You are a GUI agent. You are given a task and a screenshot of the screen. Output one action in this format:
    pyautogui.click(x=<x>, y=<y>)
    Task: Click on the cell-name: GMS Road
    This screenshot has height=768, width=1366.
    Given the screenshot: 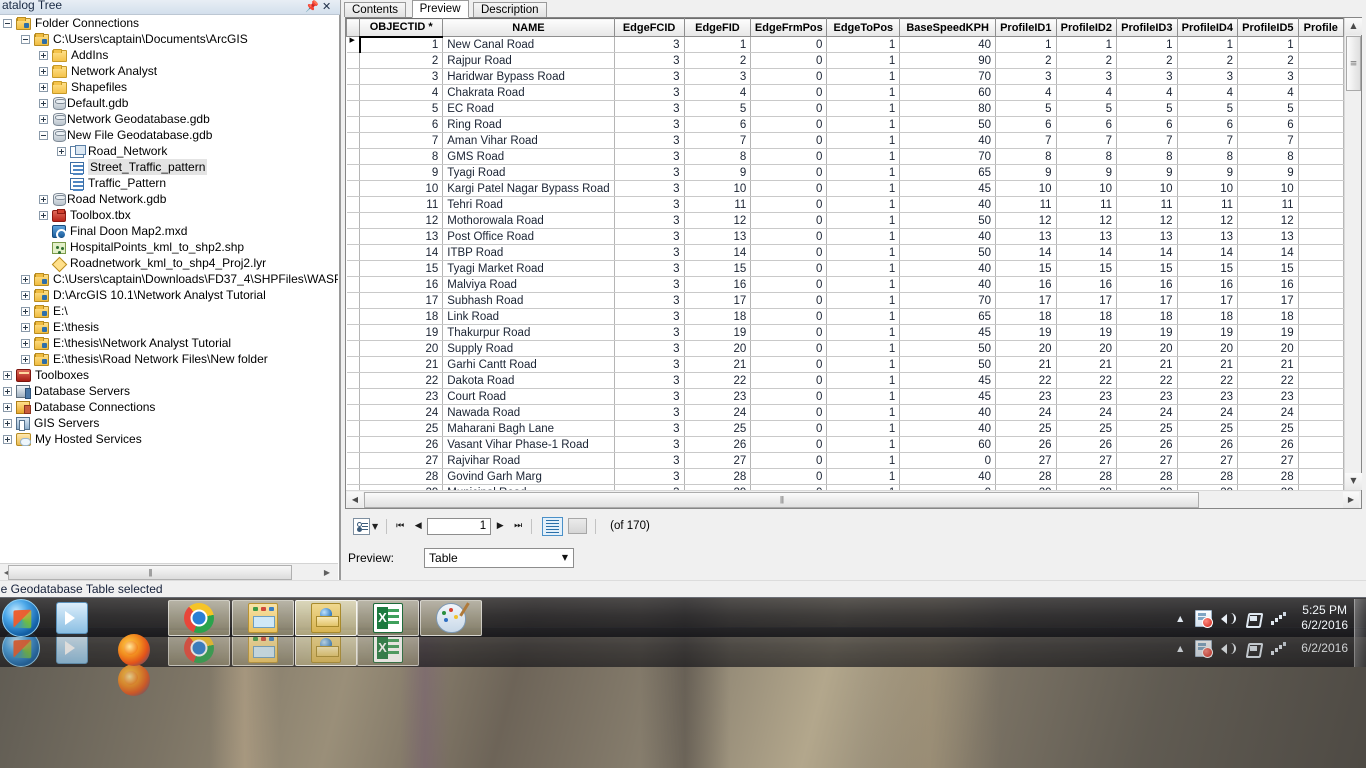 What is the action you would take?
    pyautogui.click(x=528, y=156)
    